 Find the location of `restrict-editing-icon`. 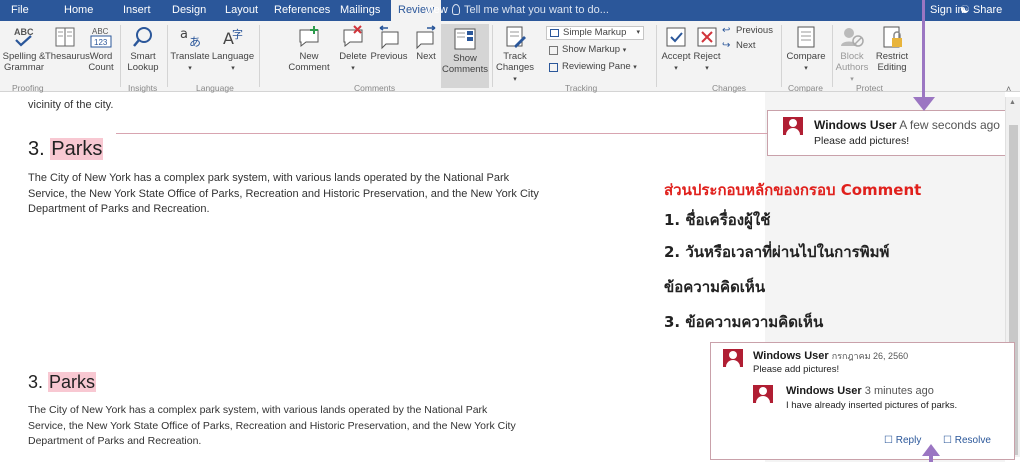

restrict-editing-icon is located at coordinates (892, 37).